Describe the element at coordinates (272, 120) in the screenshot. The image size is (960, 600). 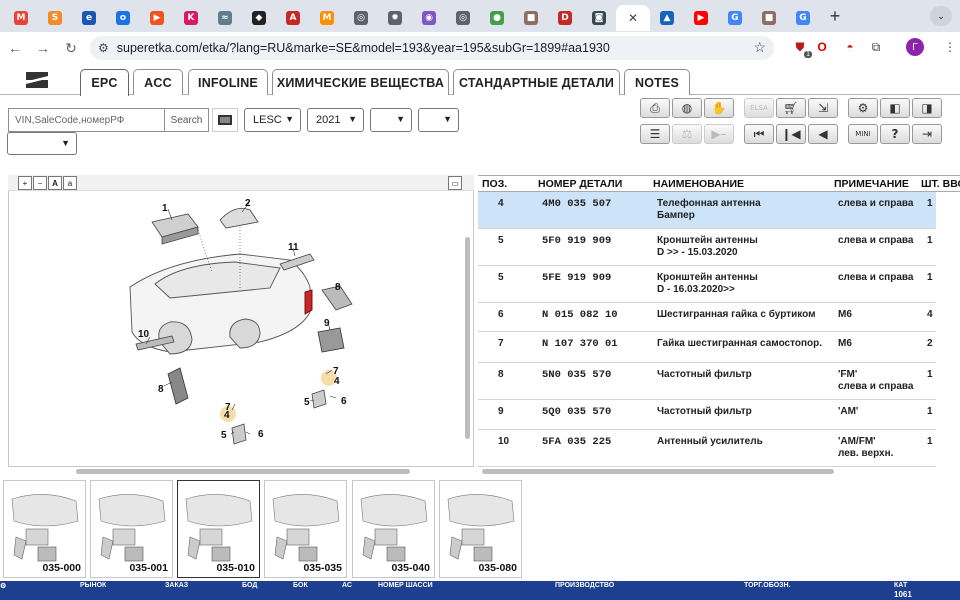
I see `market-select: LESC ▼` at that location.